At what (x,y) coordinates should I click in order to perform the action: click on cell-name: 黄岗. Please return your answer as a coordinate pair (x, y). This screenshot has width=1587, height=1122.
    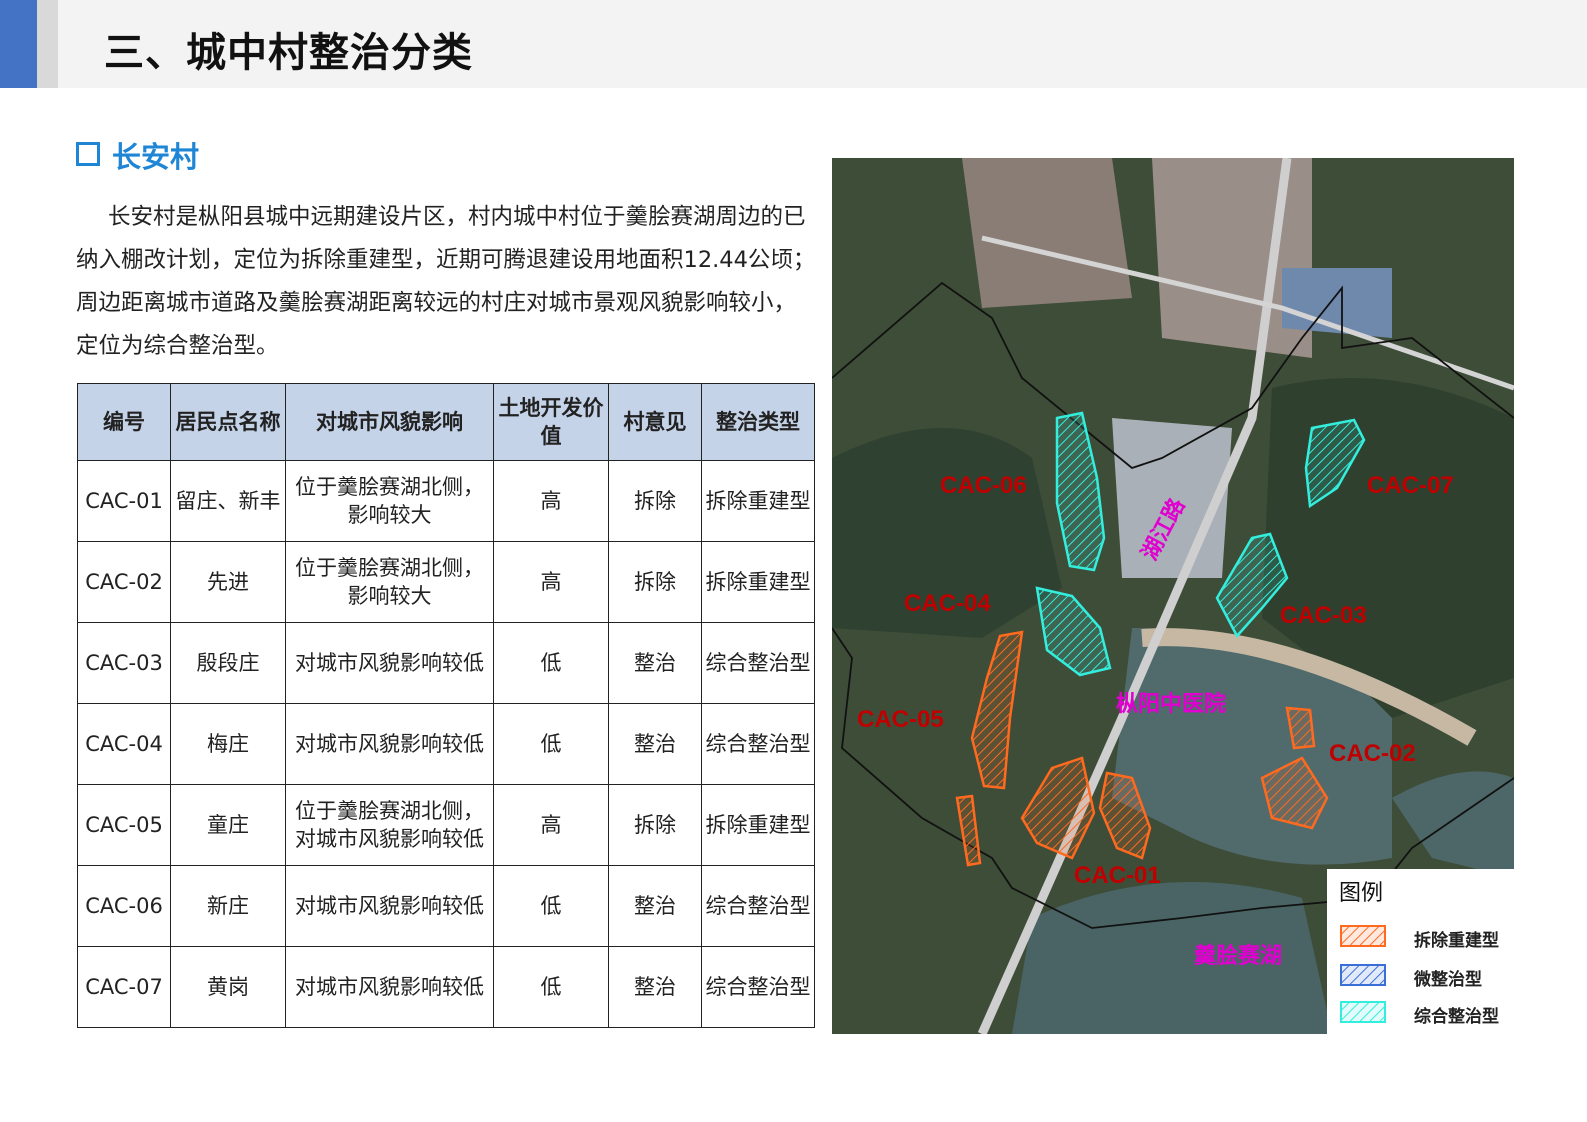
    Looking at the image, I should click on (228, 987).